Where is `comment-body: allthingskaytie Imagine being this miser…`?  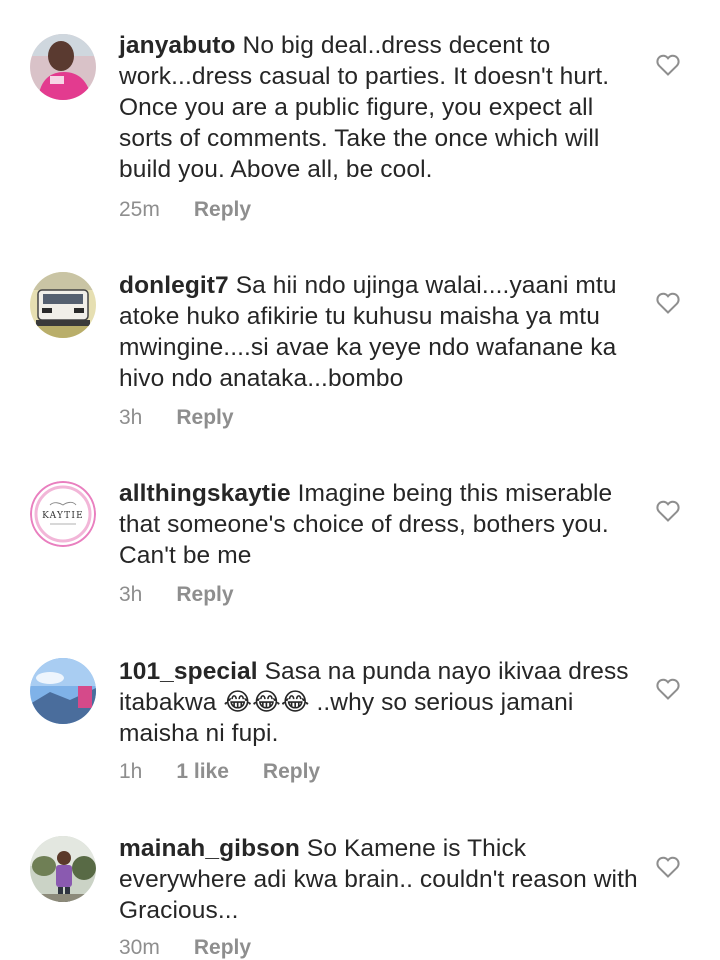
comment-body: allthingskaytie Imagine being this miser… is located at coordinates (379, 524).